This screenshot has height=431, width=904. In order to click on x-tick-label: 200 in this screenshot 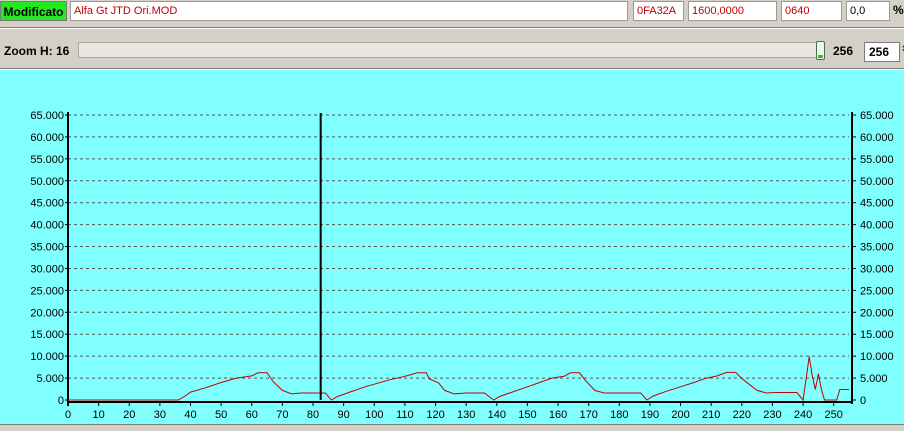, I will do `click(680, 415)`.